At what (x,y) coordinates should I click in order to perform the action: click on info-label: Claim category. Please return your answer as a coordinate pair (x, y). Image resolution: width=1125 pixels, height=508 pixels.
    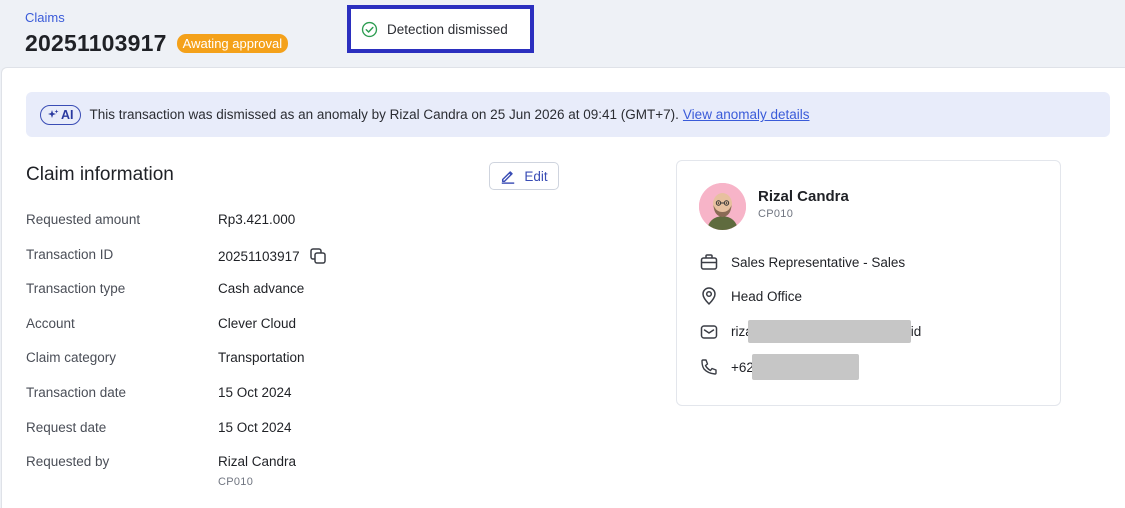
    Looking at the image, I should click on (71, 357).